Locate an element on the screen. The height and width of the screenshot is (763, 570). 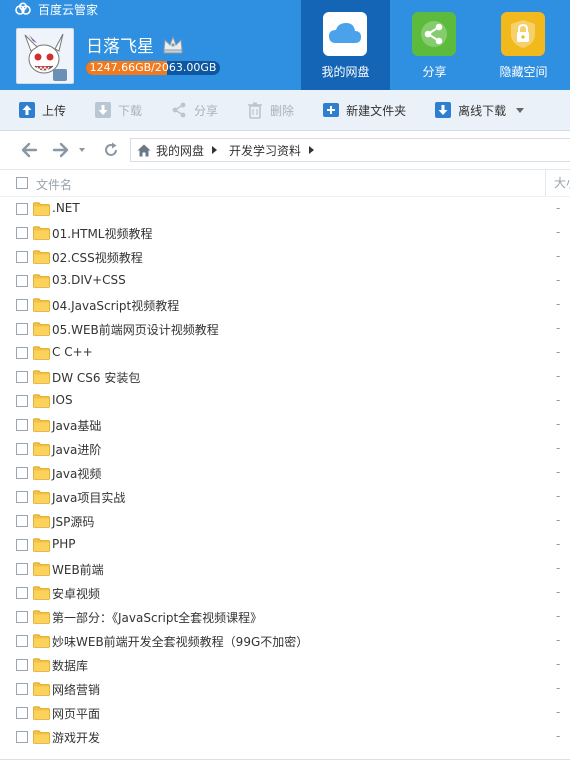
file-row: 01.HTML视频教程 - is located at coordinates (285, 233).